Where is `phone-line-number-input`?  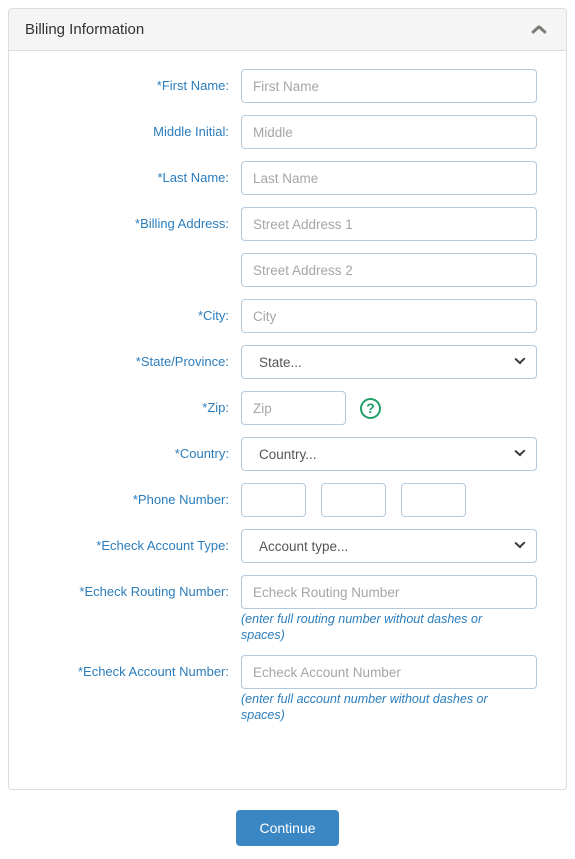 phone-line-number-input is located at coordinates (433, 500).